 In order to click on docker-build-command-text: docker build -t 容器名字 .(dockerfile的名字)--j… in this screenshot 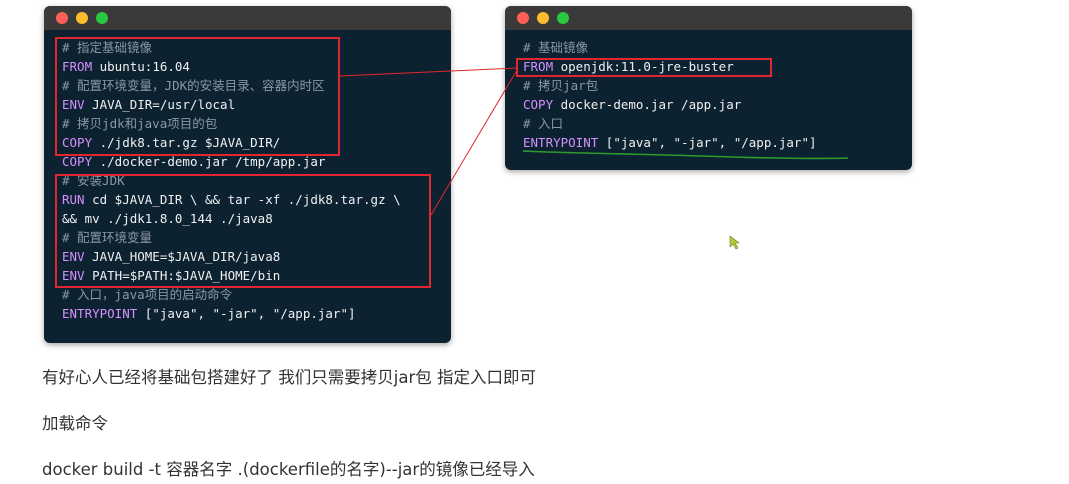, I will do `click(288, 469)`.